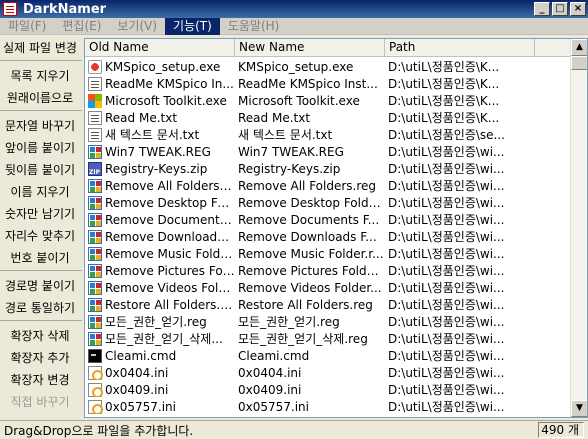 Image resolution: width=588 pixels, height=439 pixels. What do you see at coordinates (542, 9) in the screenshot?
I see `minimize-button: _` at bounding box center [542, 9].